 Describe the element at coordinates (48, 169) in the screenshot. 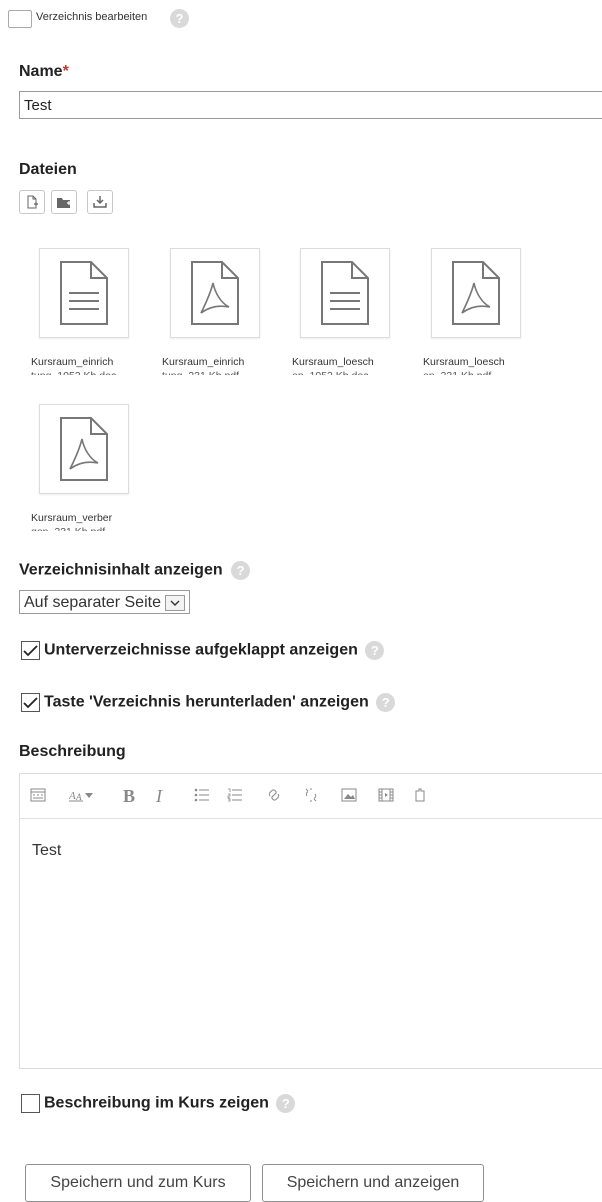

I see `files-label: Dateien` at that location.